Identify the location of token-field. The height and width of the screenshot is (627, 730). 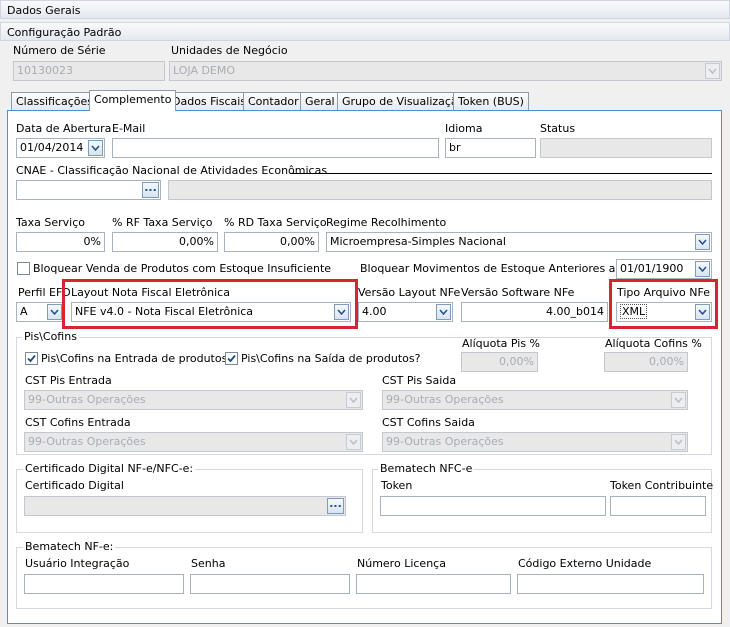
(493, 506).